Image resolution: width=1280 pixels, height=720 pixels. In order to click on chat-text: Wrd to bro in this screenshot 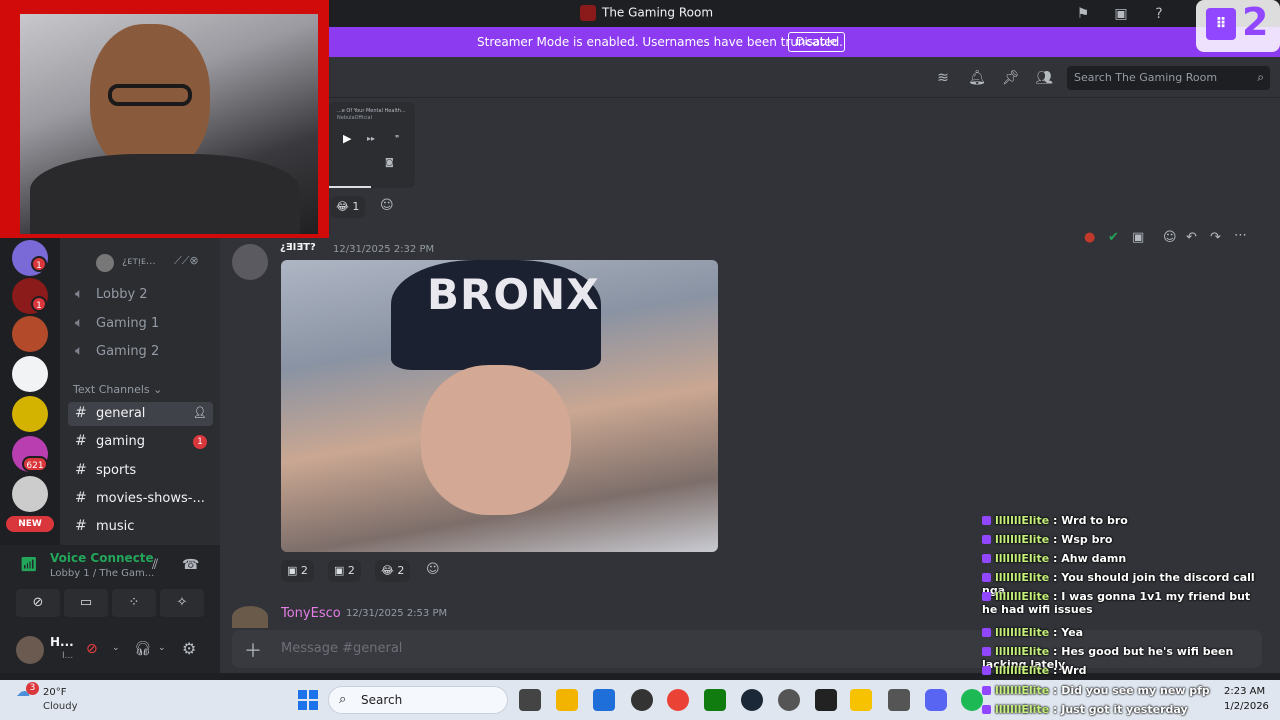, I will do `click(1094, 520)`.